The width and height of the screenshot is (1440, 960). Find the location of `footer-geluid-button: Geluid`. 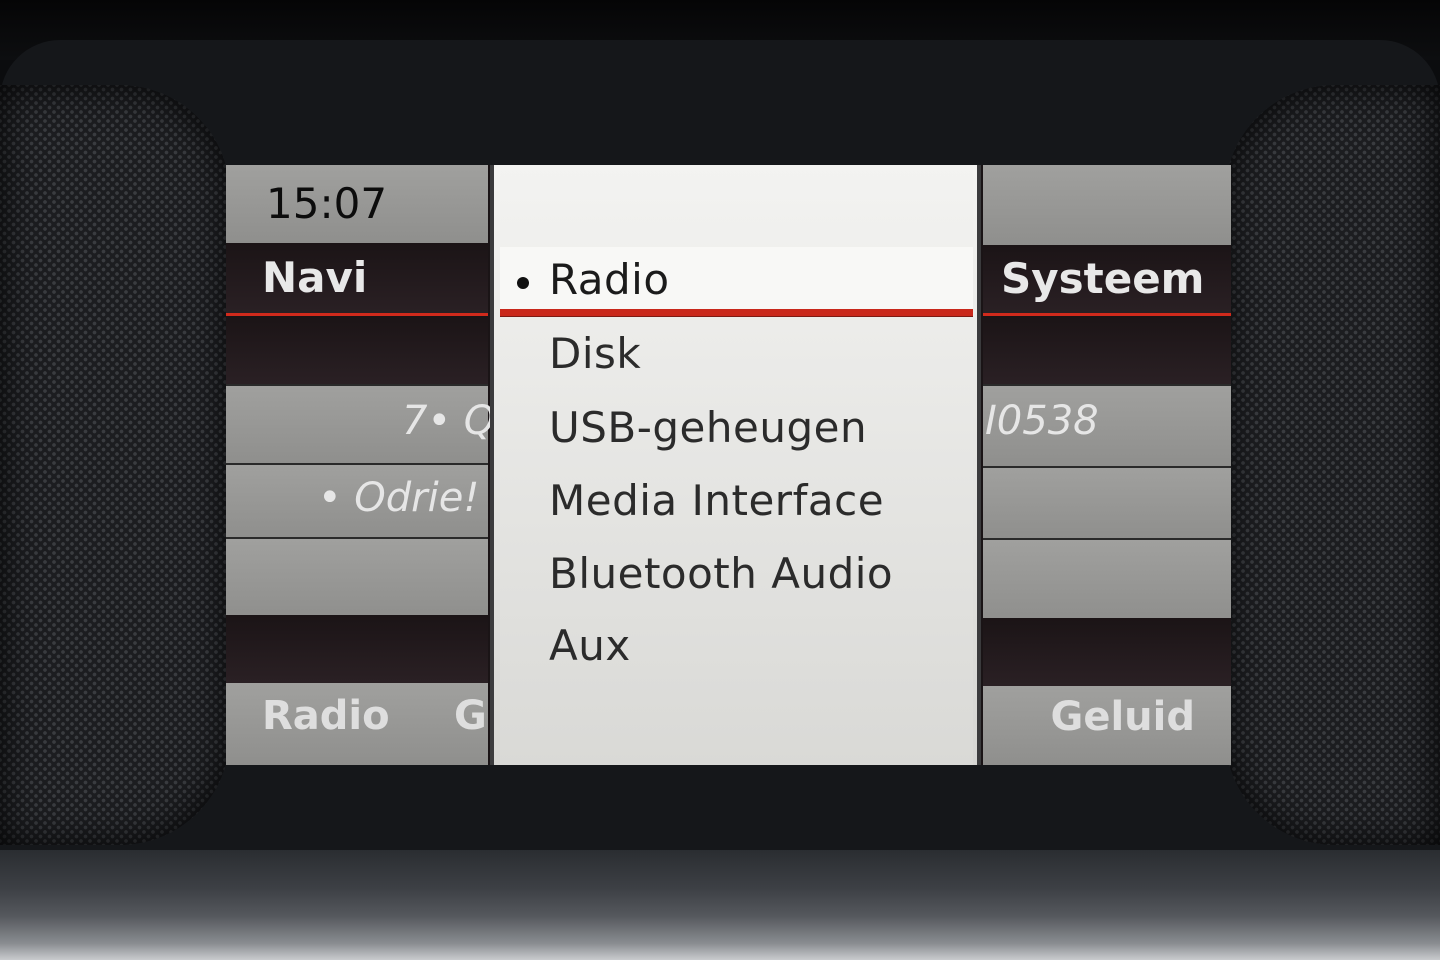

footer-geluid-button: Geluid is located at coordinates (1123, 717).